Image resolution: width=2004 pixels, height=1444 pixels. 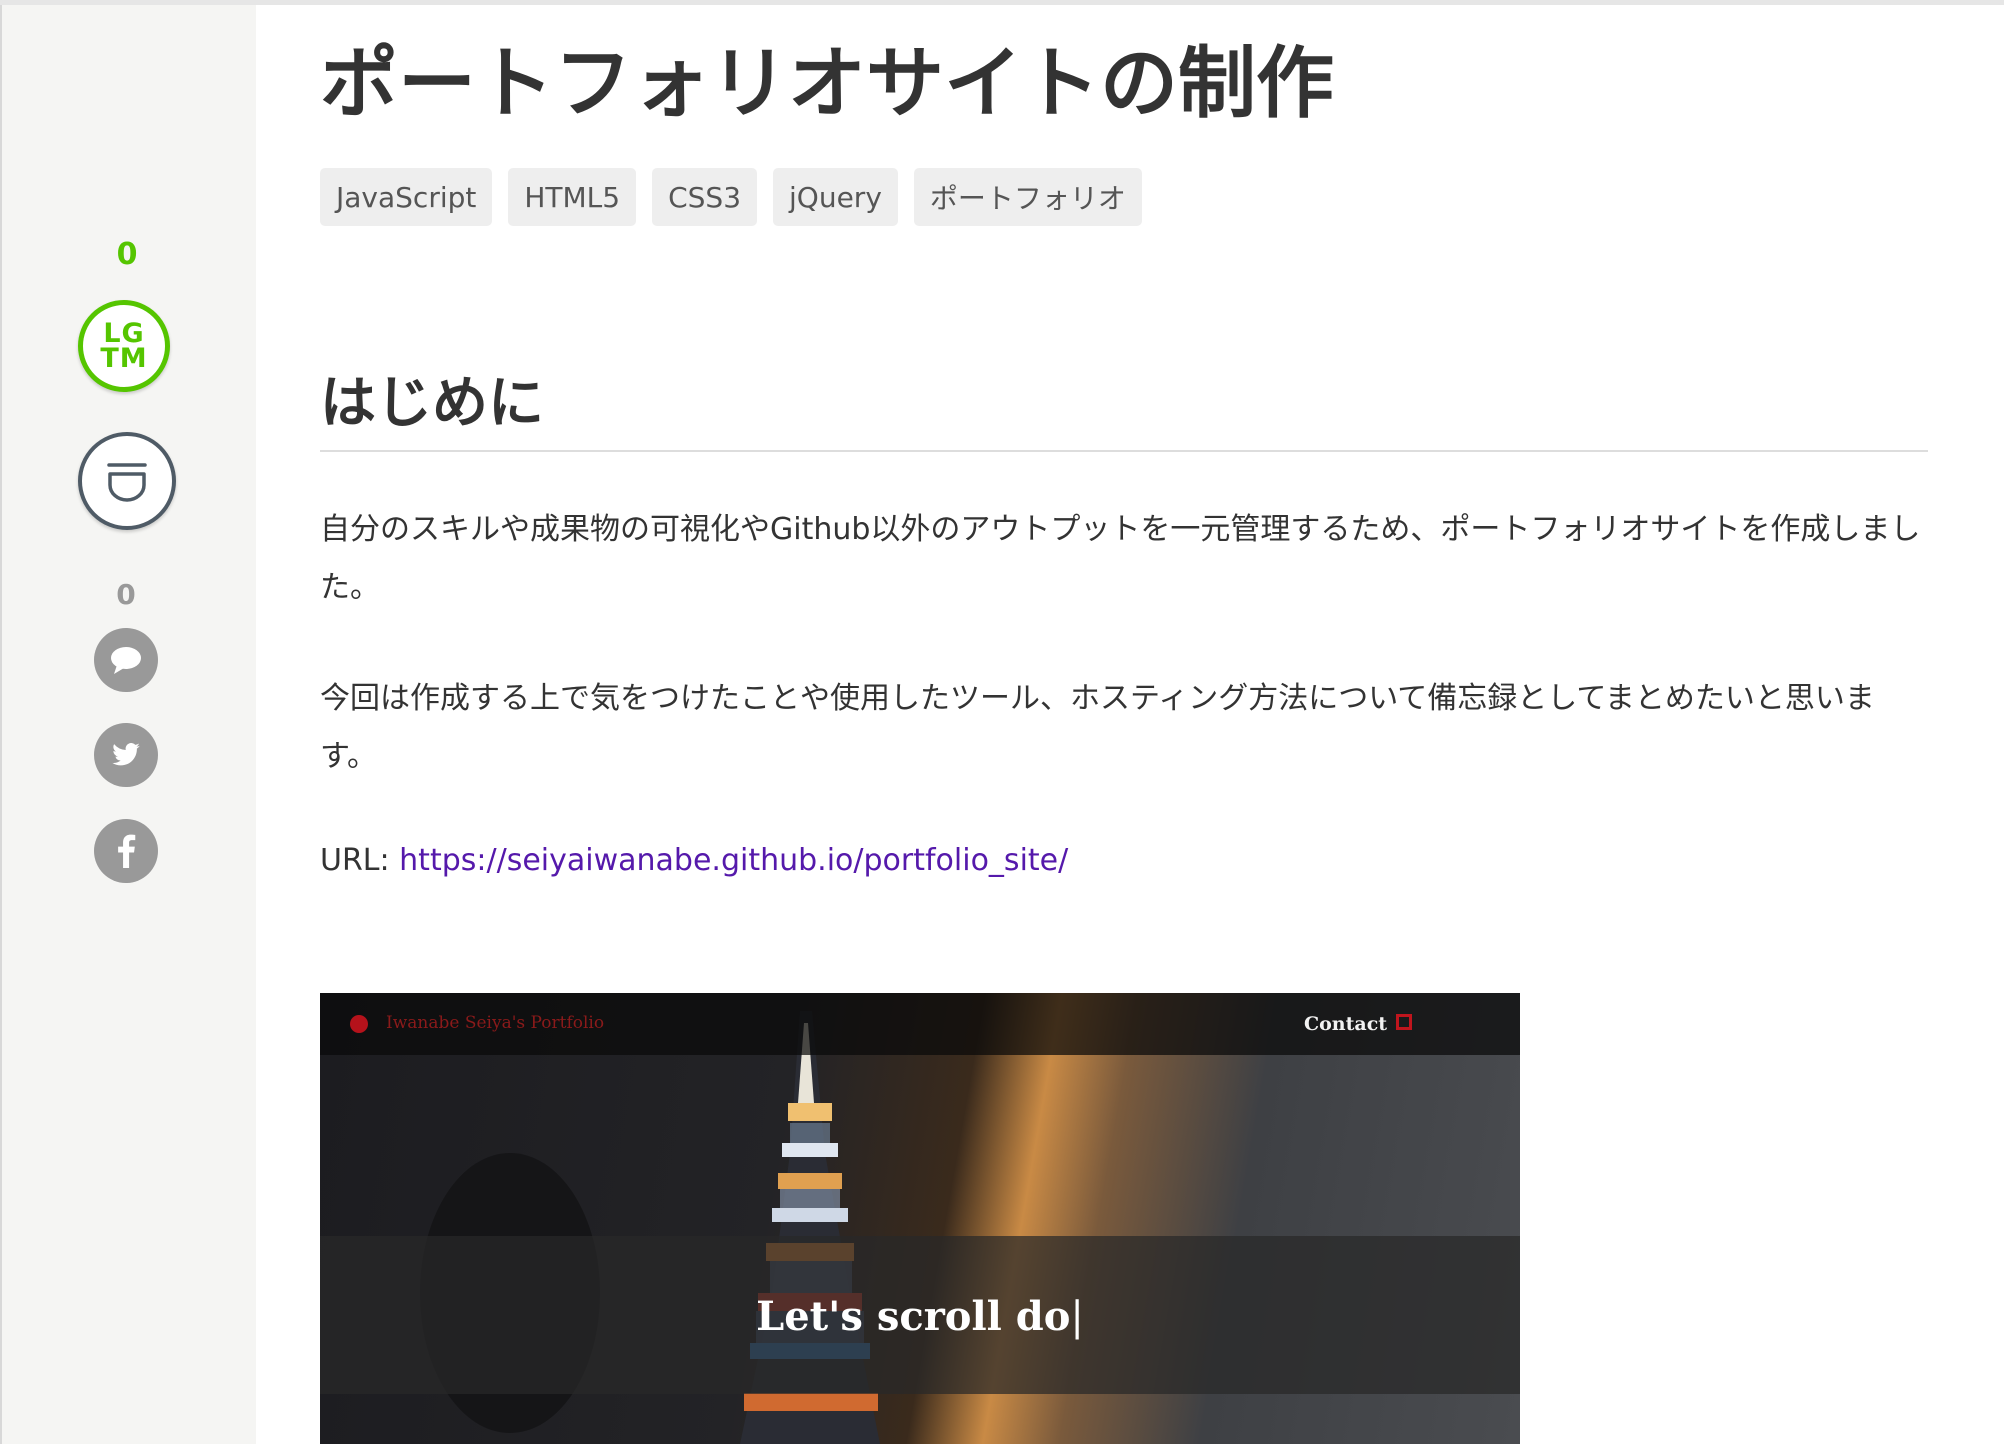 I want to click on screenshot-mail-icon, so click(x=1404, y=1022).